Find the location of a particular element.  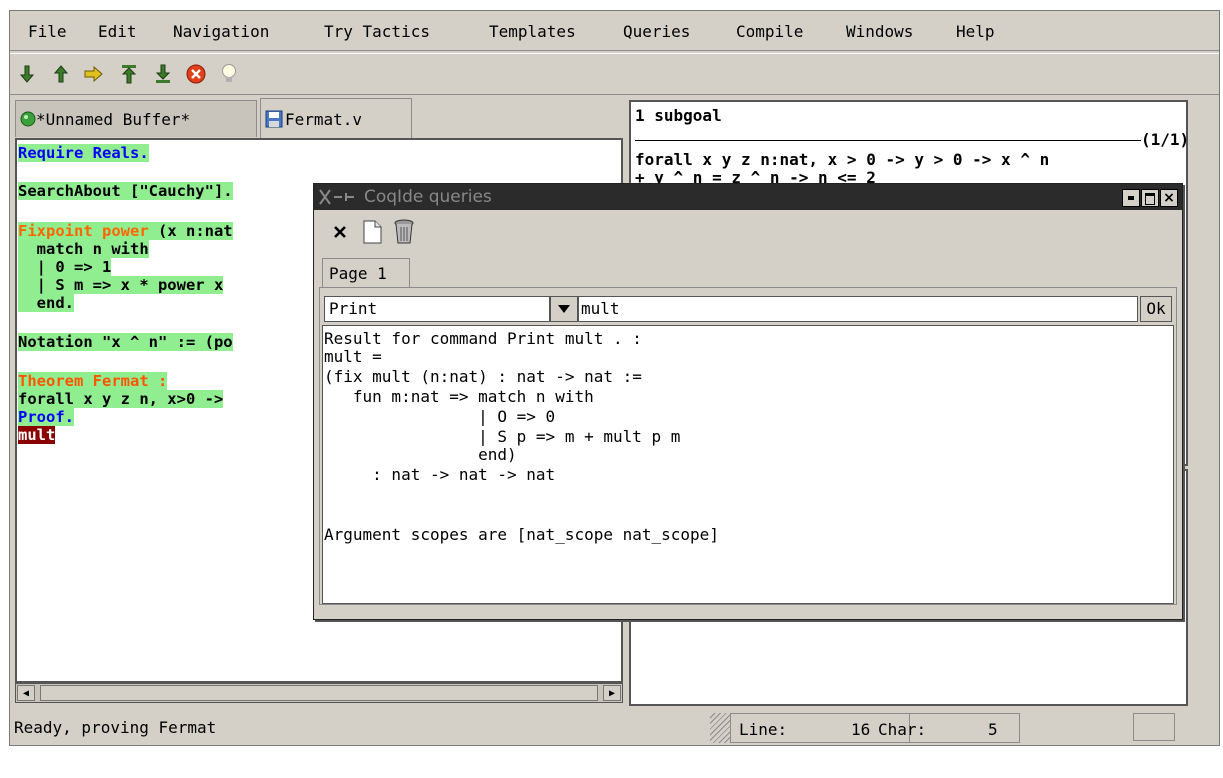

result-line: : nat -> nat -> nat is located at coordinates (440, 474).